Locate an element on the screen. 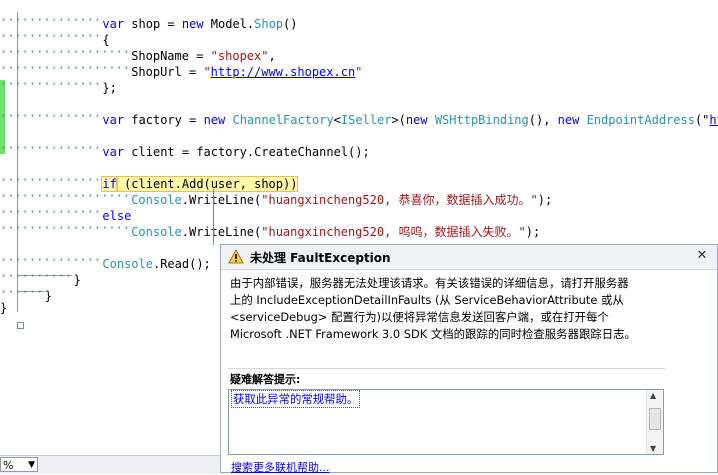 Image resolution: width=718 pixels, height=475 pixels. code-token: (" is located at coordinates (702, 120).